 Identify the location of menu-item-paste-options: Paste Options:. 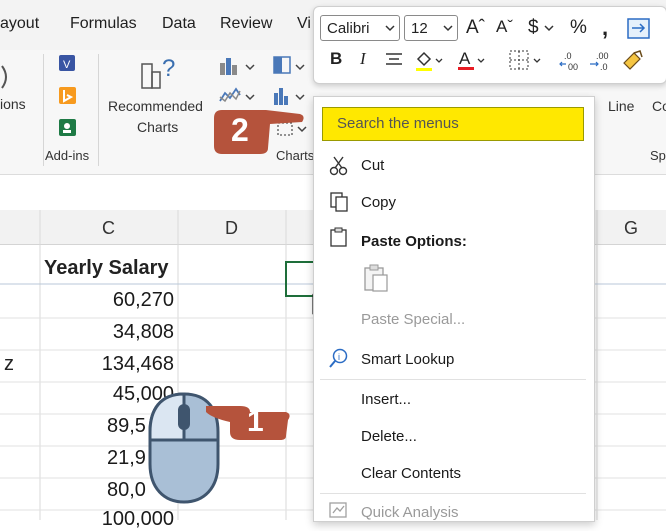
(414, 241).